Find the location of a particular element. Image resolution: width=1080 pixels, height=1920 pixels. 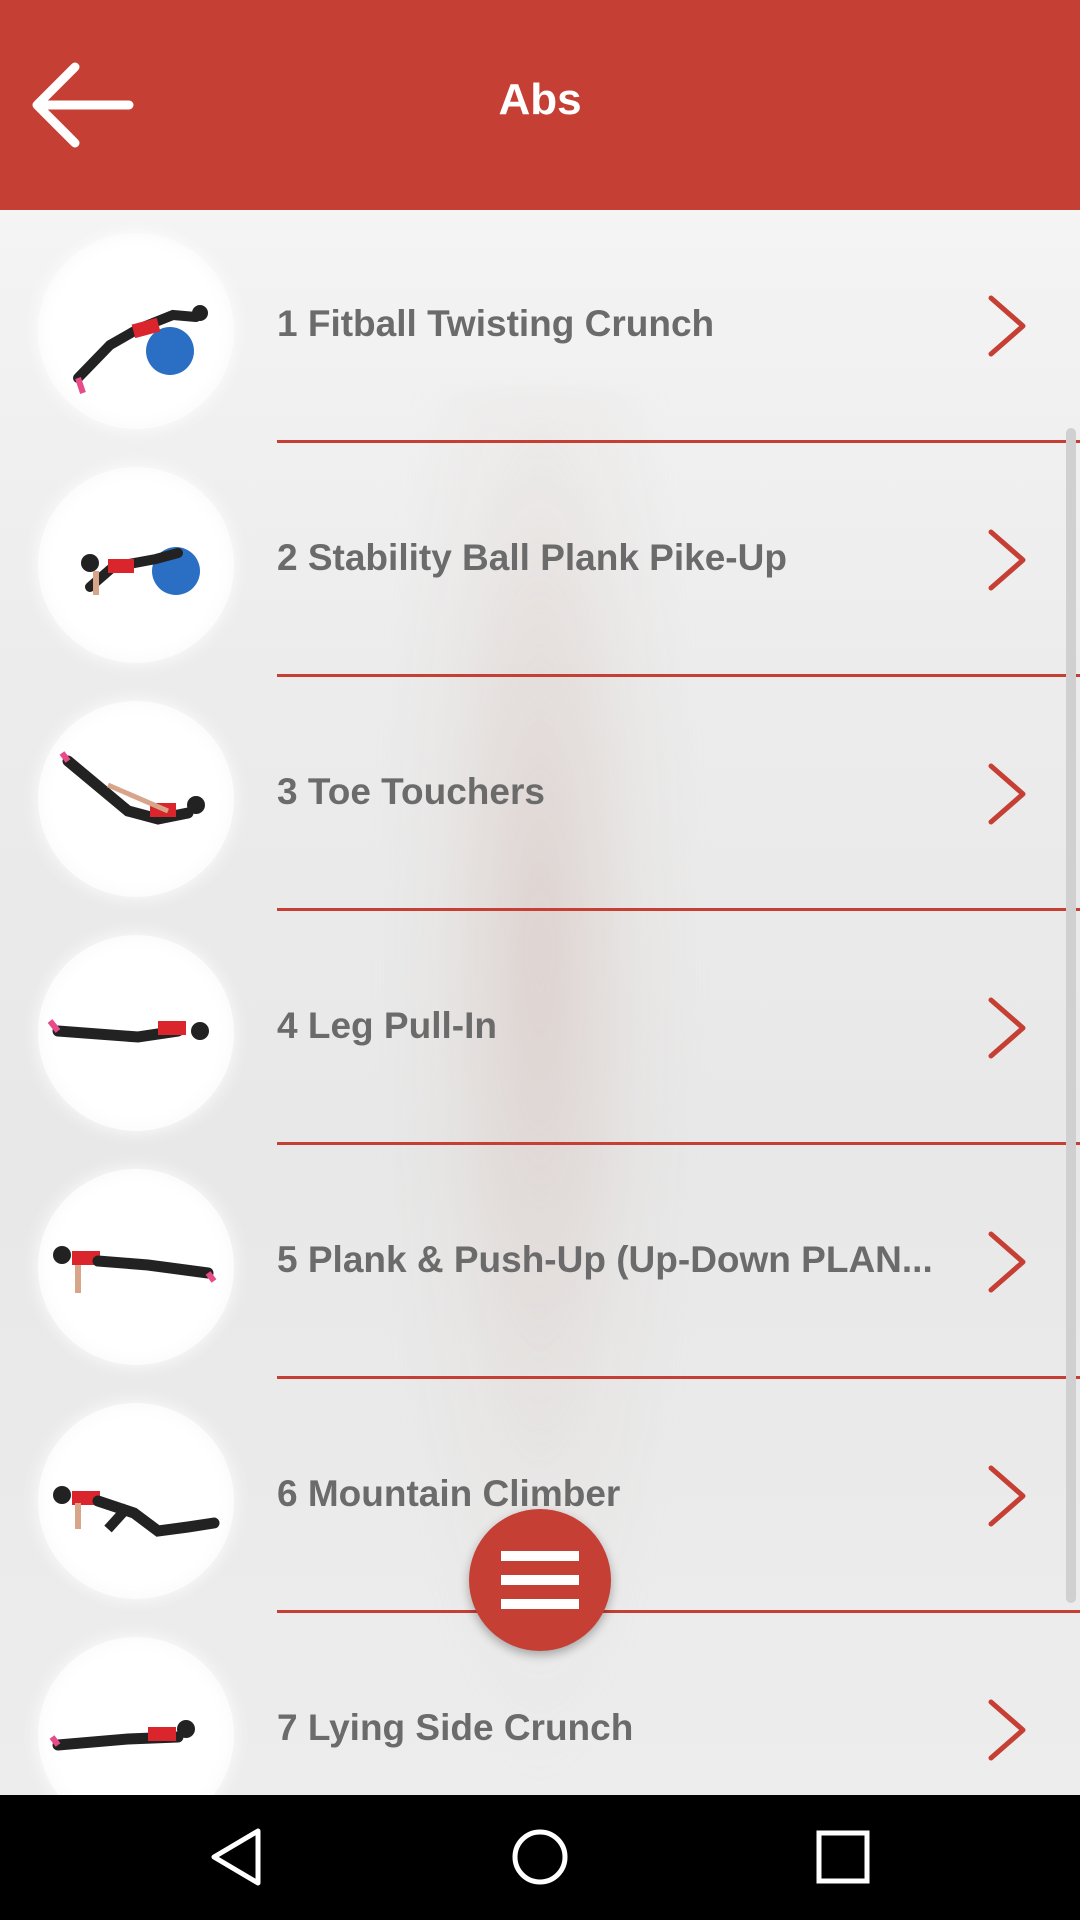

app-header: Abs is located at coordinates (540, 105).